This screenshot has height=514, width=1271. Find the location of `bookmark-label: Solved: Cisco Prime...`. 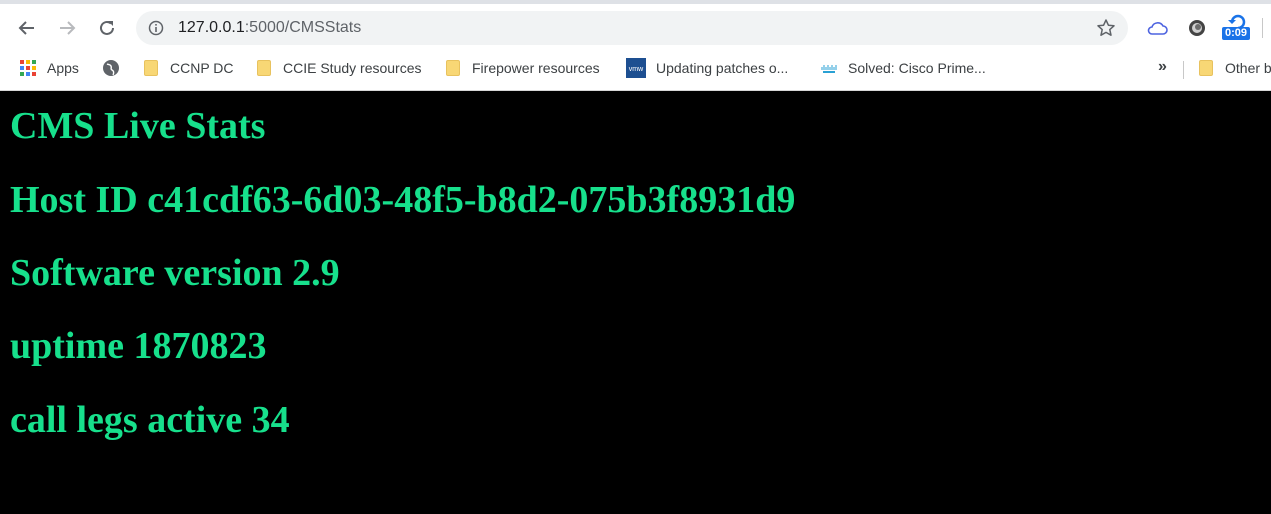

bookmark-label: Solved: Cisco Prime... is located at coordinates (917, 68).